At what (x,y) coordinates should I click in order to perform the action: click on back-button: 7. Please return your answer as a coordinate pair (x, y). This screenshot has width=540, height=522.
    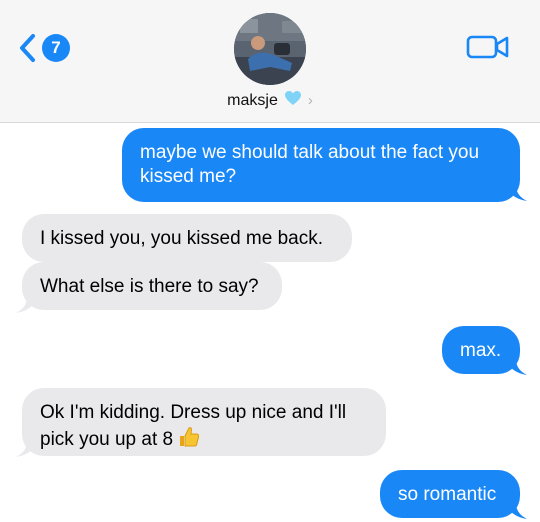
    Looking at the image, I should click on (48, 48).